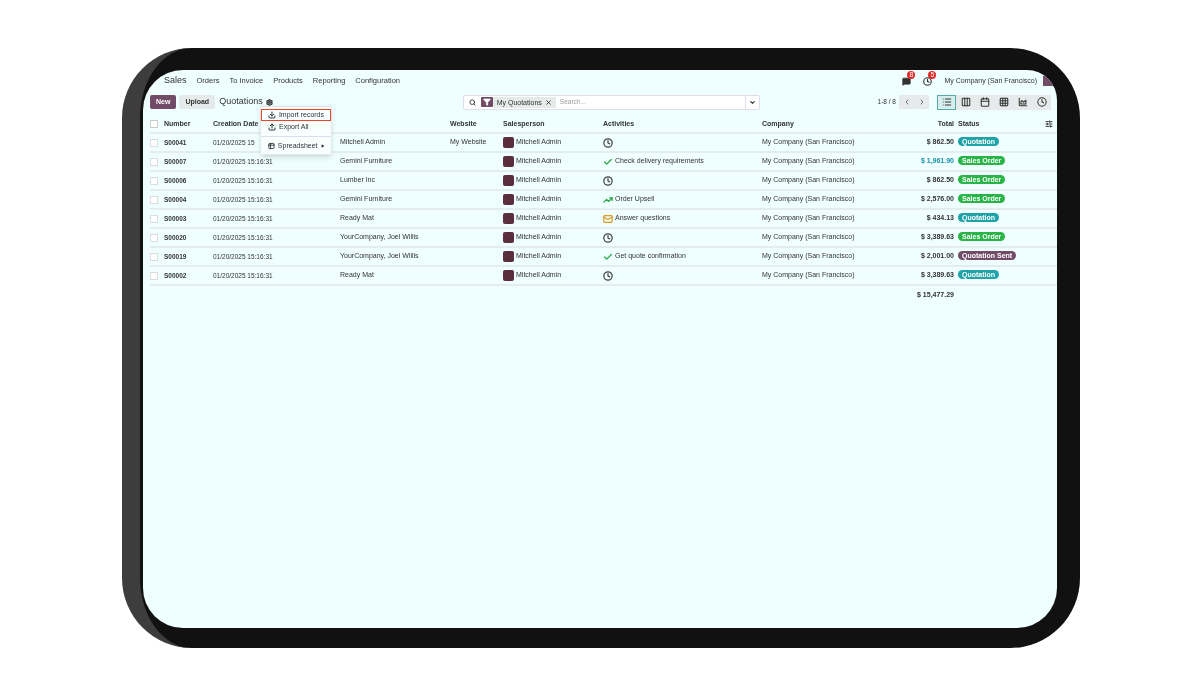 The height and width of the screenshot is (697, 1200). Describe the element at coordinates (1022, 102) in the screenshot. I see `area-chart-icon` at that location.